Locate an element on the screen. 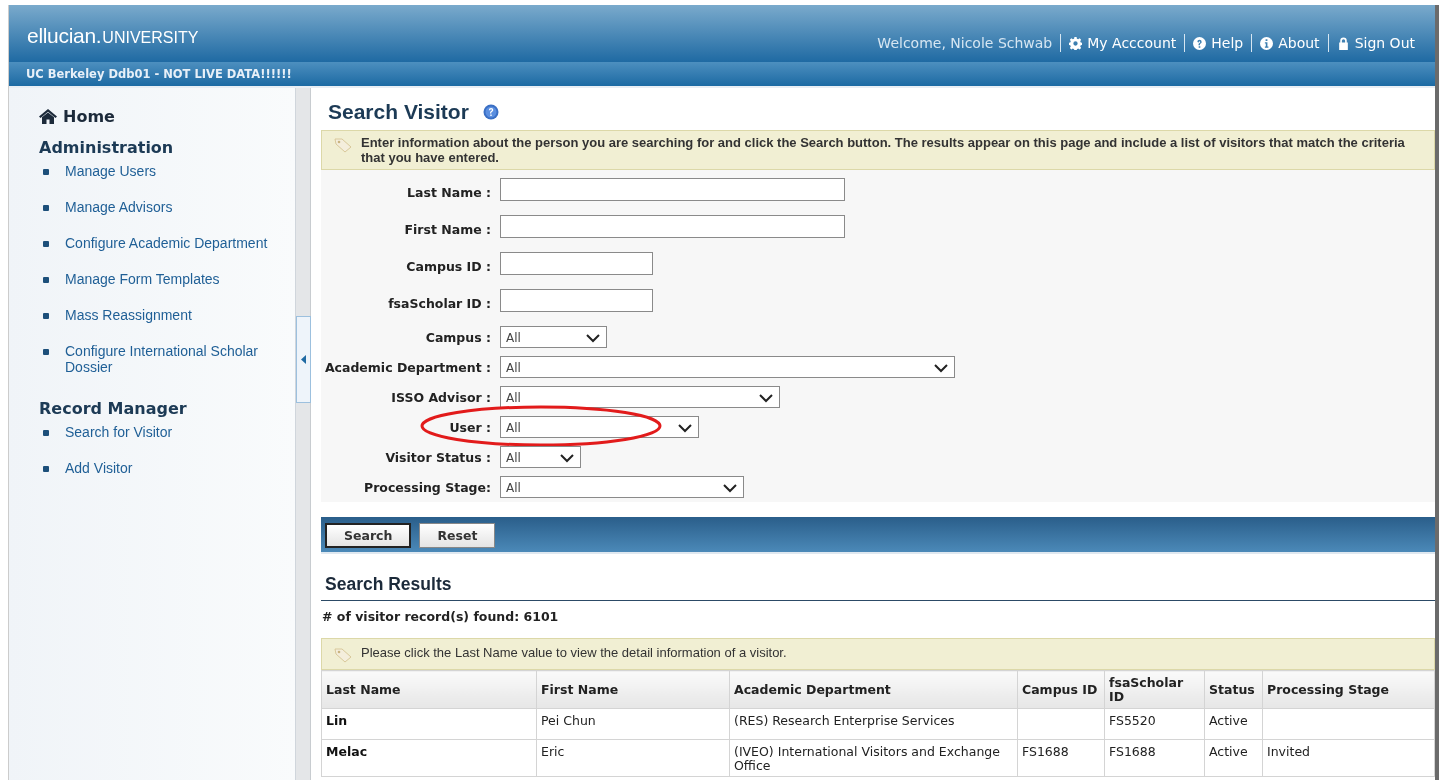 The width and height of the screenshot is (1441, 780). header-link: Sign Out is located at coordinates (1371, 43).